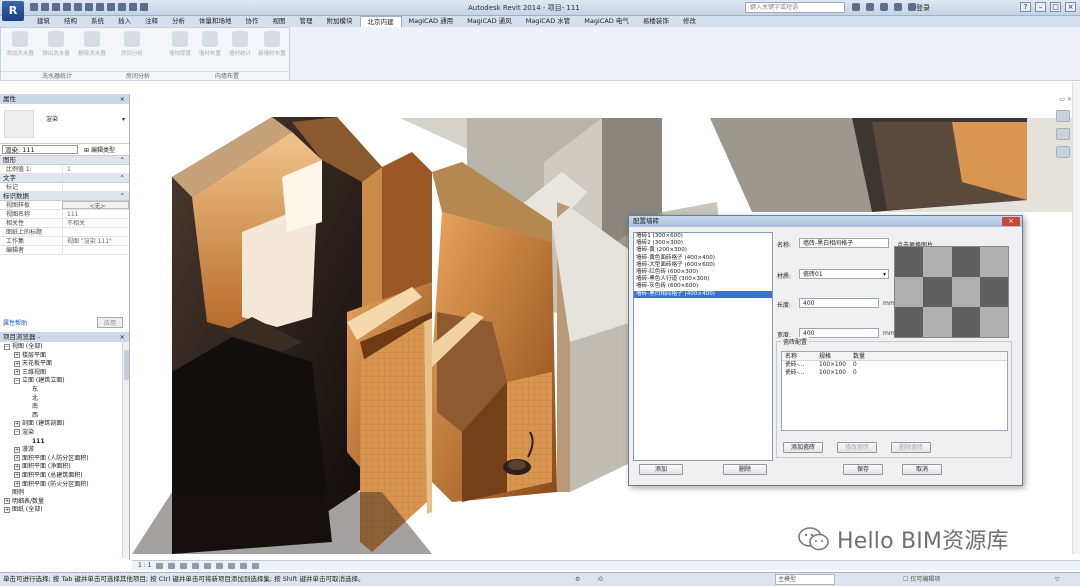  I want to click on detail-level-icon, so click(160, 565).